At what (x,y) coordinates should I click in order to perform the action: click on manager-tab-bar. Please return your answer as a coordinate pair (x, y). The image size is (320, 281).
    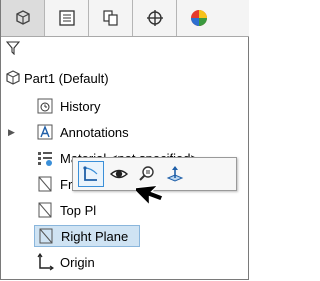
    Looking at the image, I should click on (125, 18).